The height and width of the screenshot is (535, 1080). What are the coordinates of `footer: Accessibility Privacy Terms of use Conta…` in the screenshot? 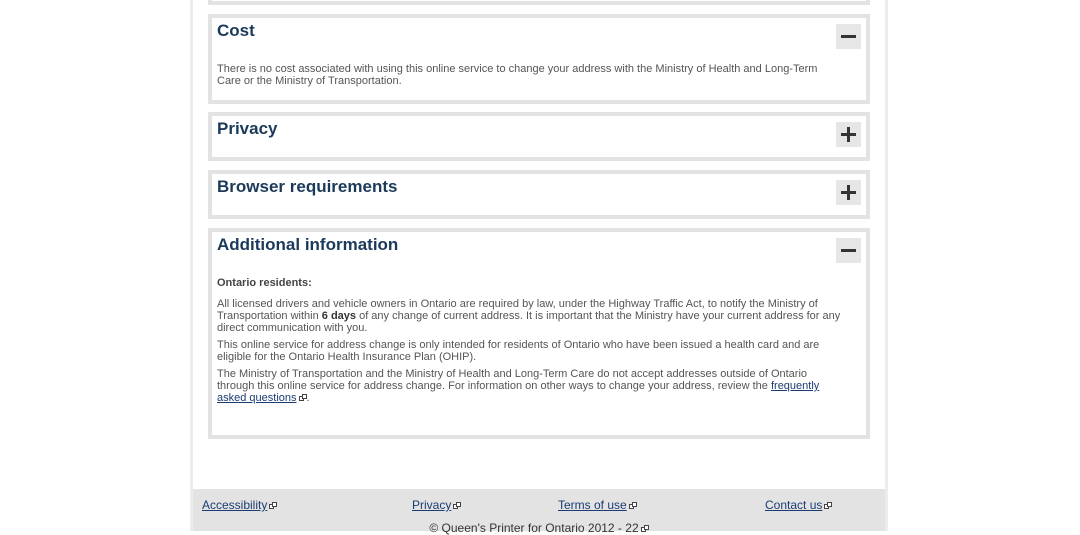 It's located at (539, 512).